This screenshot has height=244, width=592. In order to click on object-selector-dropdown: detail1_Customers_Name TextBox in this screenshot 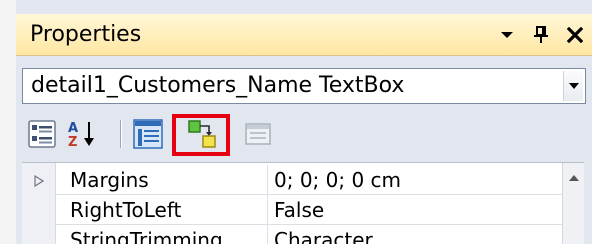, I will do `click(304, 86)`.